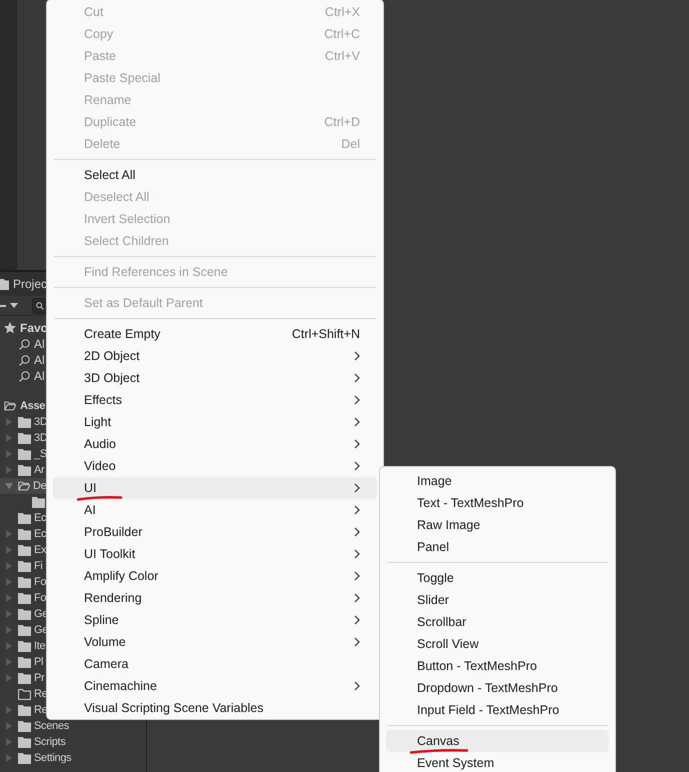 Image resolution: width=689 pixels, height=772 pixels. Describe the element at coordinates (342, 56) in the screenshot. I see `shortcut-text: Ctrl+V` at that location.